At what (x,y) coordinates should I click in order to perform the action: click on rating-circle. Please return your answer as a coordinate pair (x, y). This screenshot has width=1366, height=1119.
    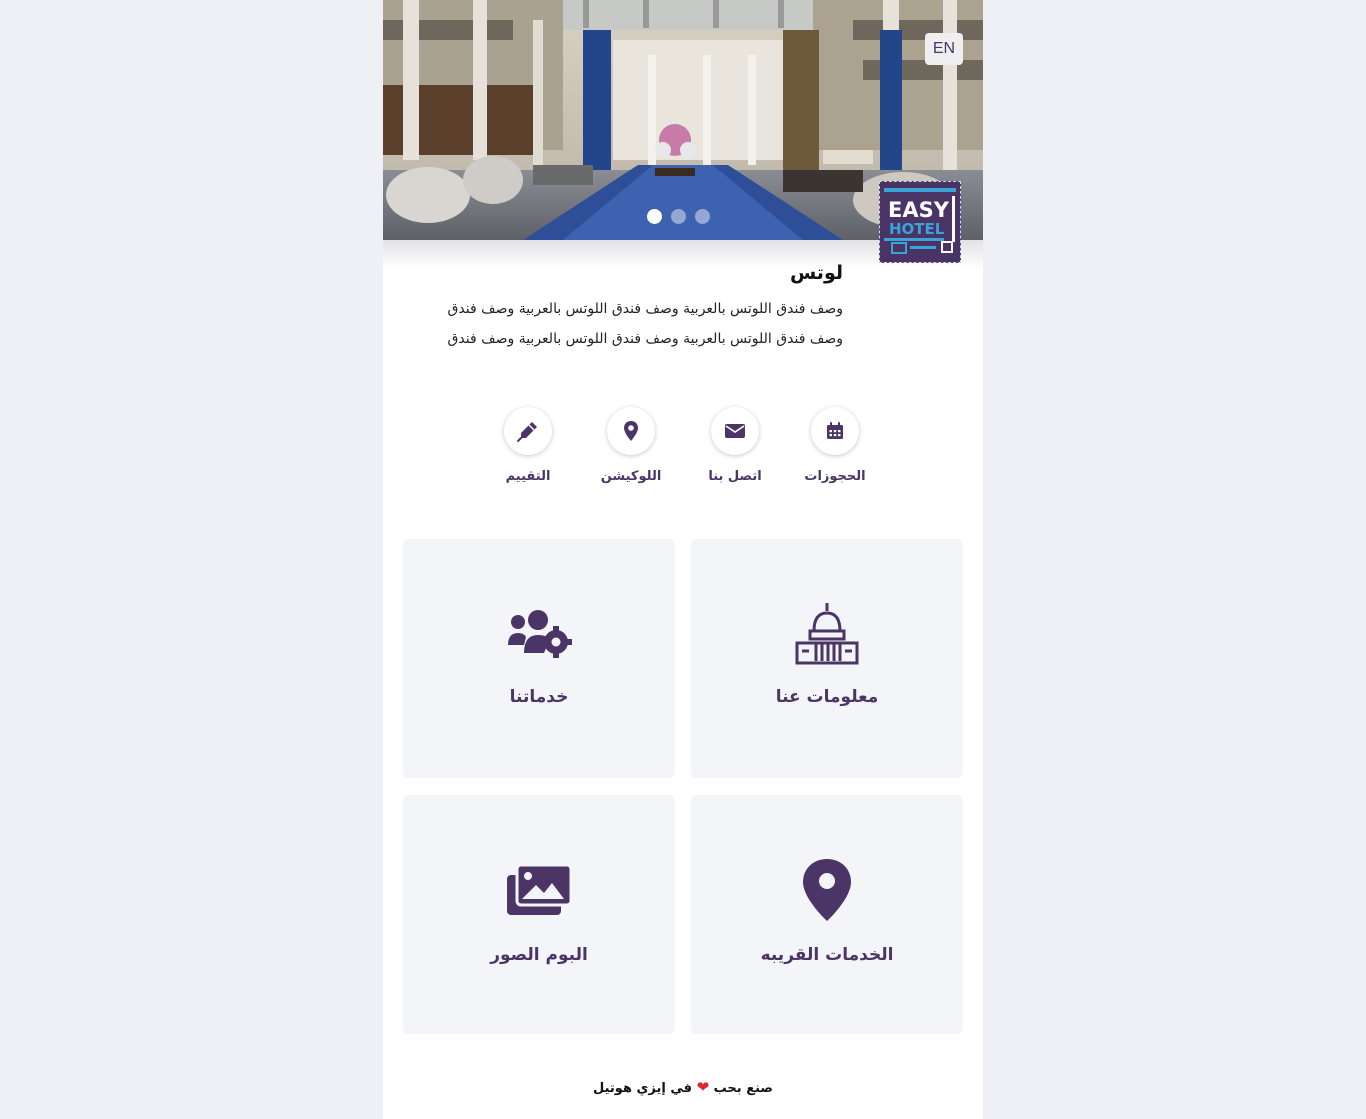
    Looking at the image, I should click on (528, 431).